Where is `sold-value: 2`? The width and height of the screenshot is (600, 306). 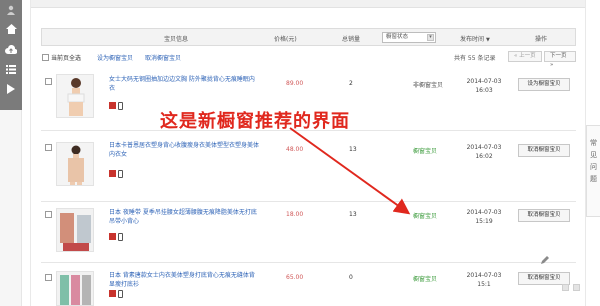
sold-value: 2 is located at coordinates (351, 83).